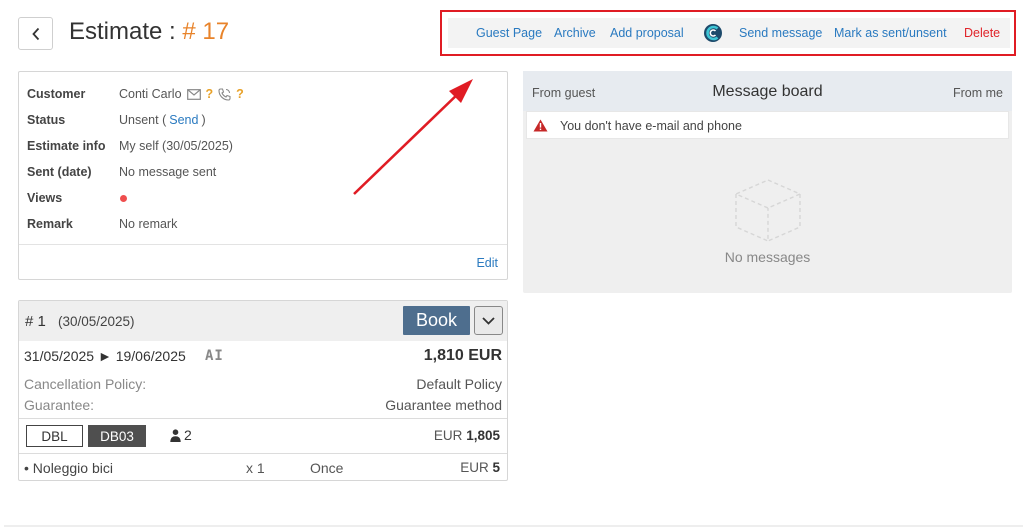  Describe the element at coordinates (85, 384) in the screenshot. I see `cancellation-policy-label: Cancellation Policy:` at that location.